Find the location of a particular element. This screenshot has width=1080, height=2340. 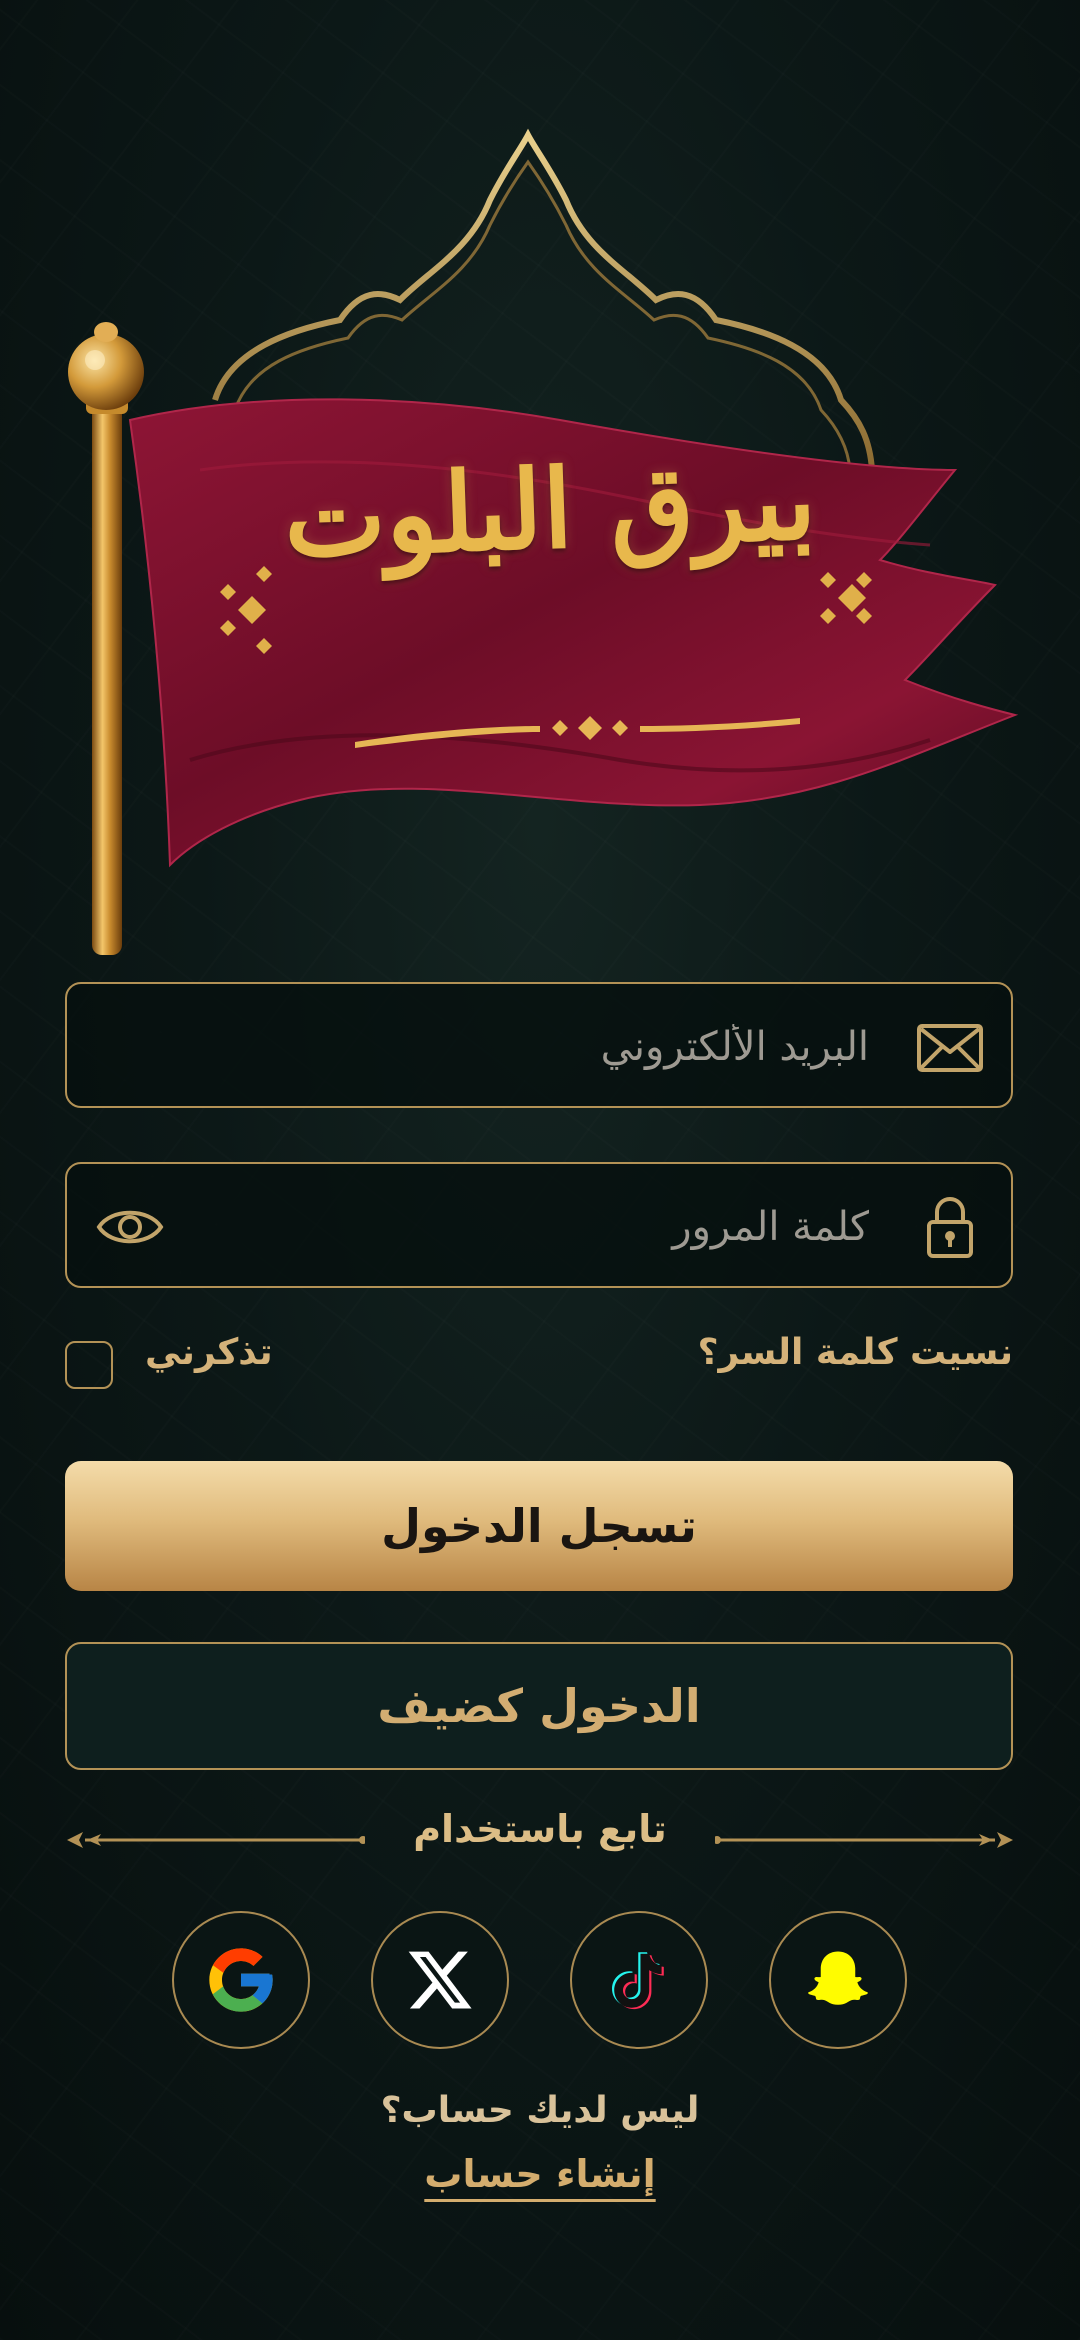

create-account-link: إنشاء حساب is located at coordinates (540, 2174).